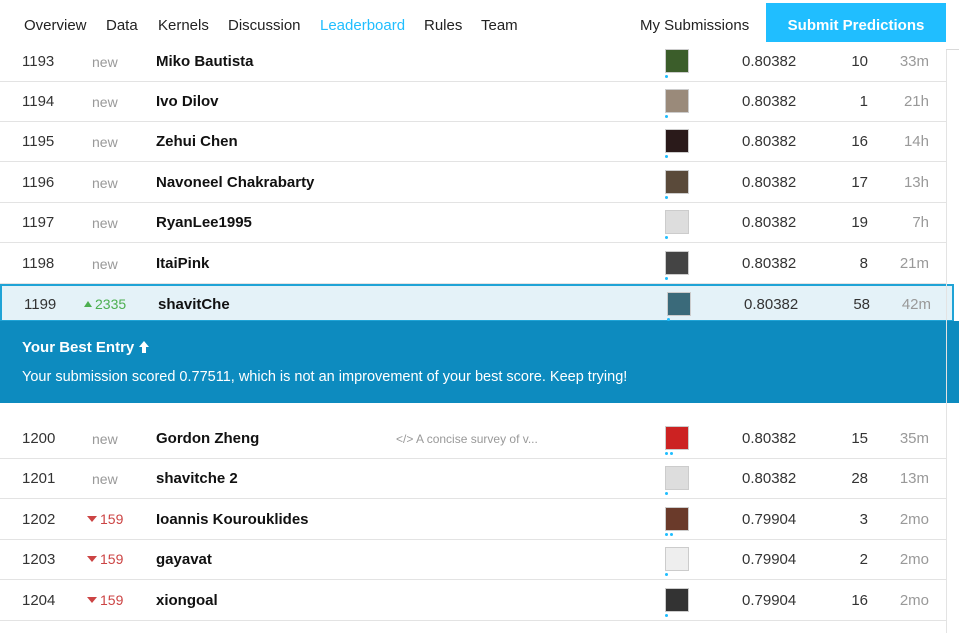 Image resolution: width=959 pixels, height=633 pixels. Describe the element at coordinates (39, 519) in the screenshot. I see `rank: 1202` at that location.